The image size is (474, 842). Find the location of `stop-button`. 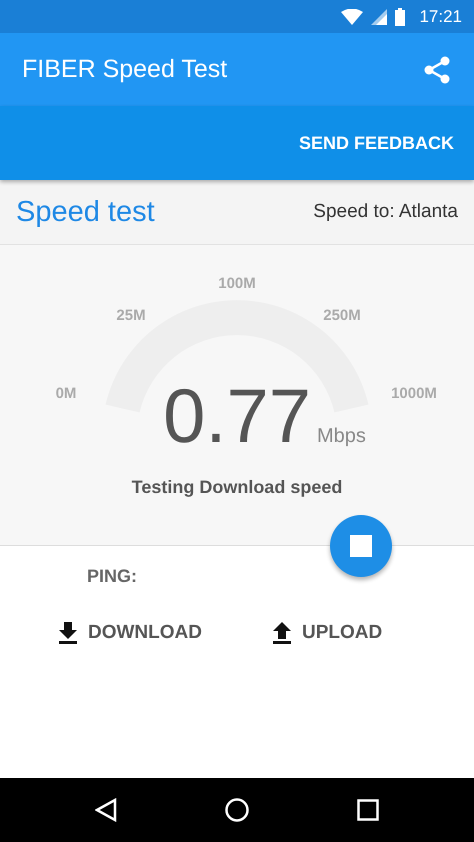

stop-button is located at coordinates (361, 546).